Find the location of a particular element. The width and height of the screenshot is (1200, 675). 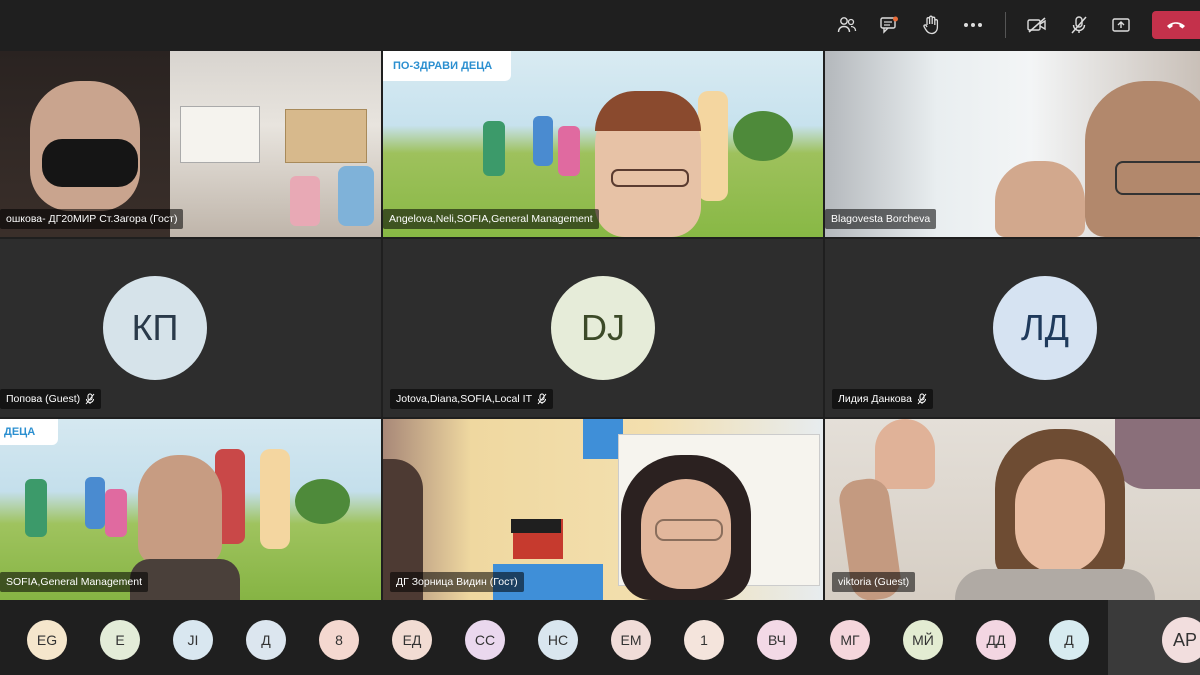

overflow-avatar-initials: ЕД is located at coordinates (412, 640).